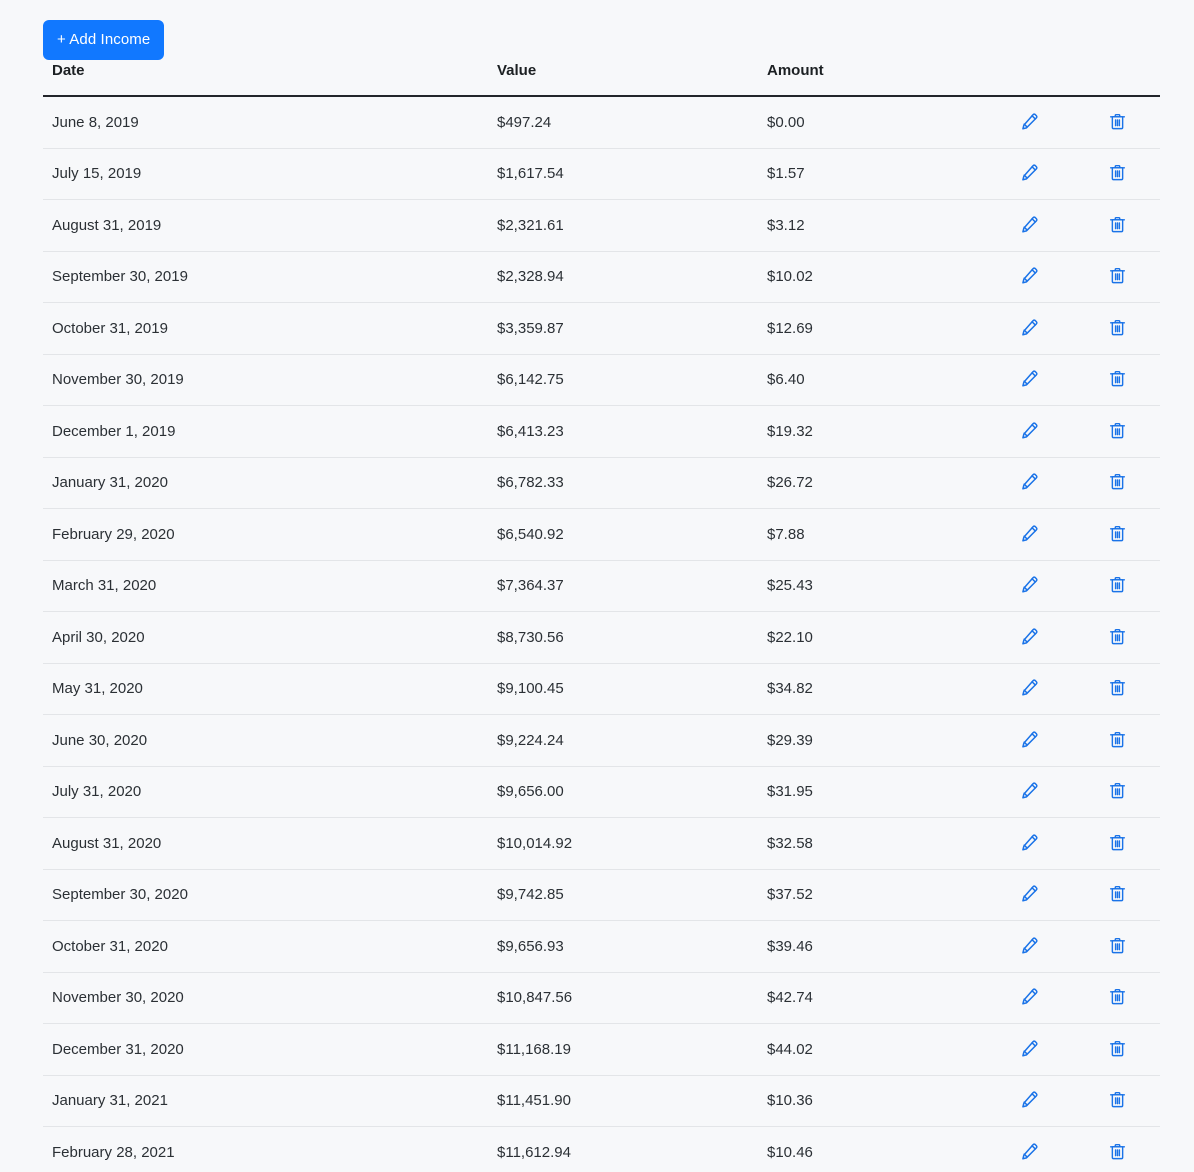  I want to click on cell-value: $10,847.56, so click(630, 998).